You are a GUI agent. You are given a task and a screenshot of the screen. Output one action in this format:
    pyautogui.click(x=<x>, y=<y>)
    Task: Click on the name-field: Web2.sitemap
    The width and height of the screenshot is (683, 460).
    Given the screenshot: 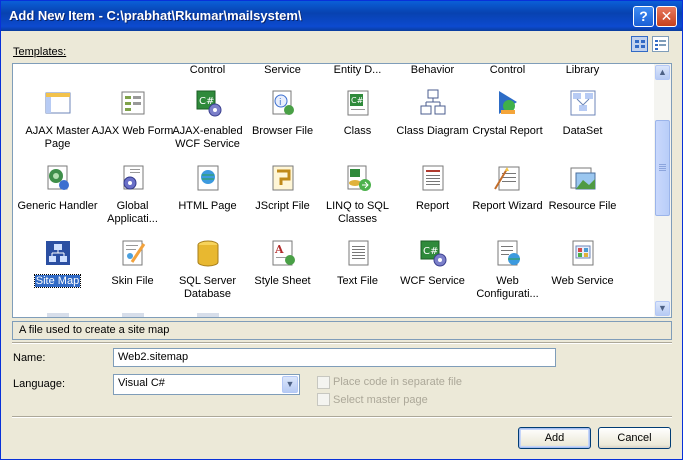 What is the action you would take?
    pyautogui.click(x=334, y=357)
    